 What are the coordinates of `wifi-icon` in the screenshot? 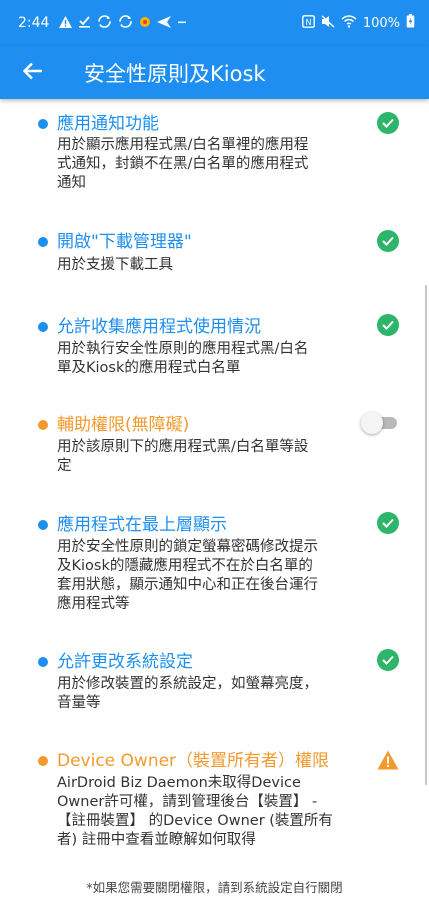 It's located at (349, 23).